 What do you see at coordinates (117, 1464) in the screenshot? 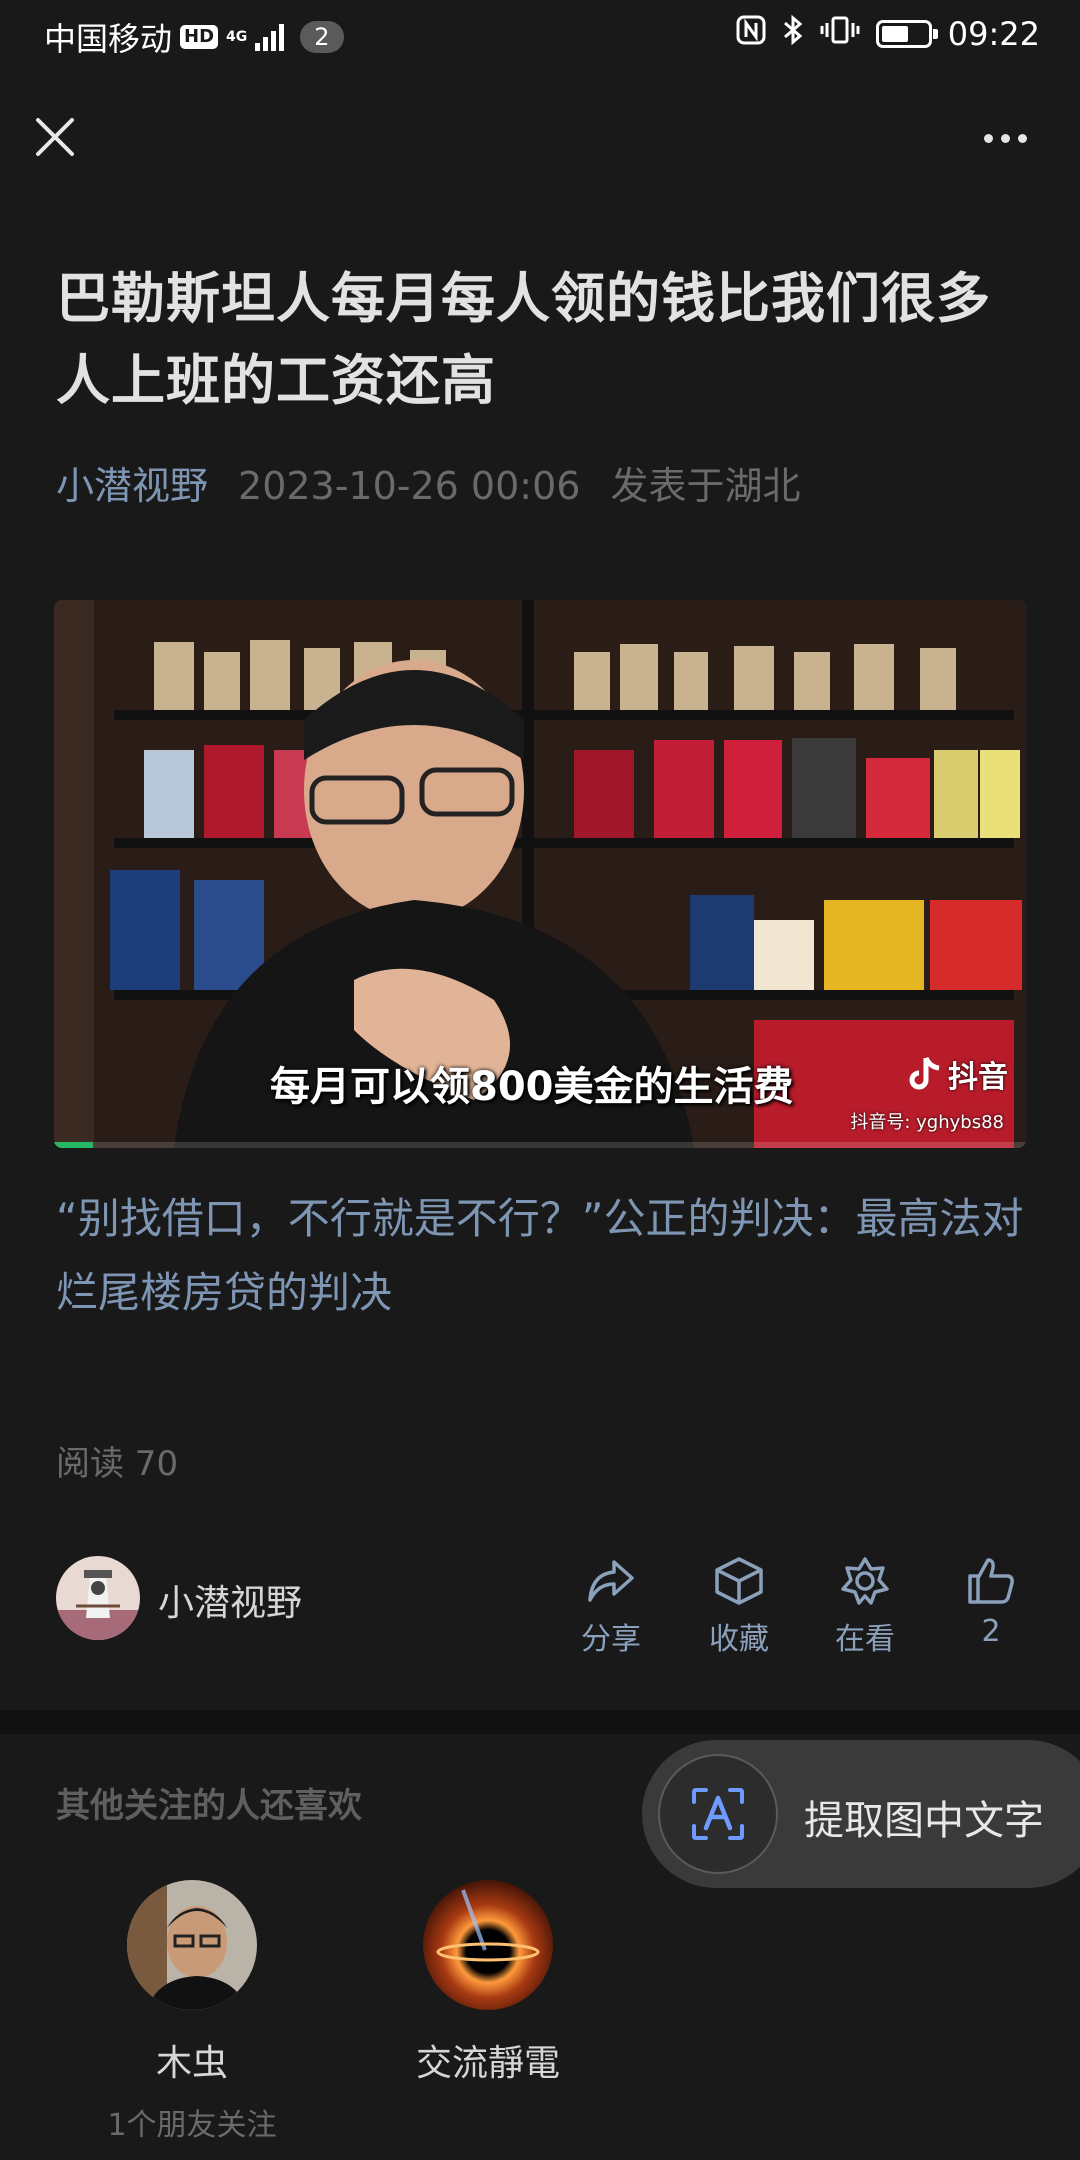
I see `read-count: 阅读 70` at bounding box center [117, 1464].